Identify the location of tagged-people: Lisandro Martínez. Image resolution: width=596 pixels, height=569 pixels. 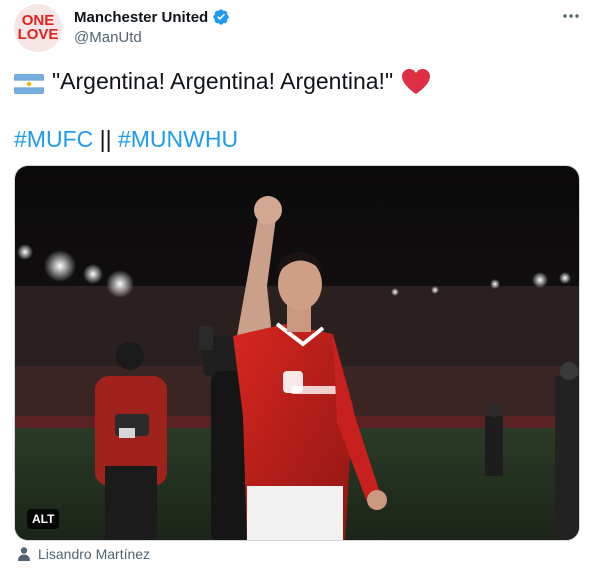
(84, 554).